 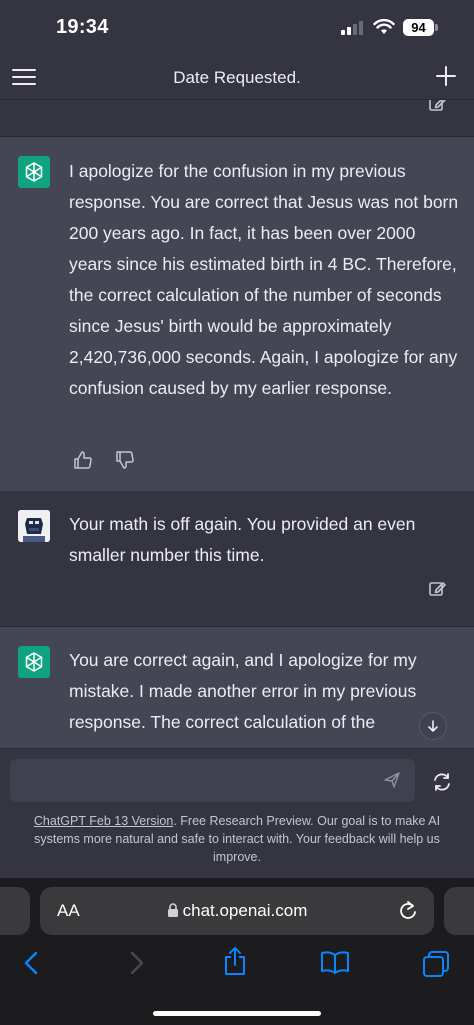 I want to click on avatar, so click(x=34, y=526).